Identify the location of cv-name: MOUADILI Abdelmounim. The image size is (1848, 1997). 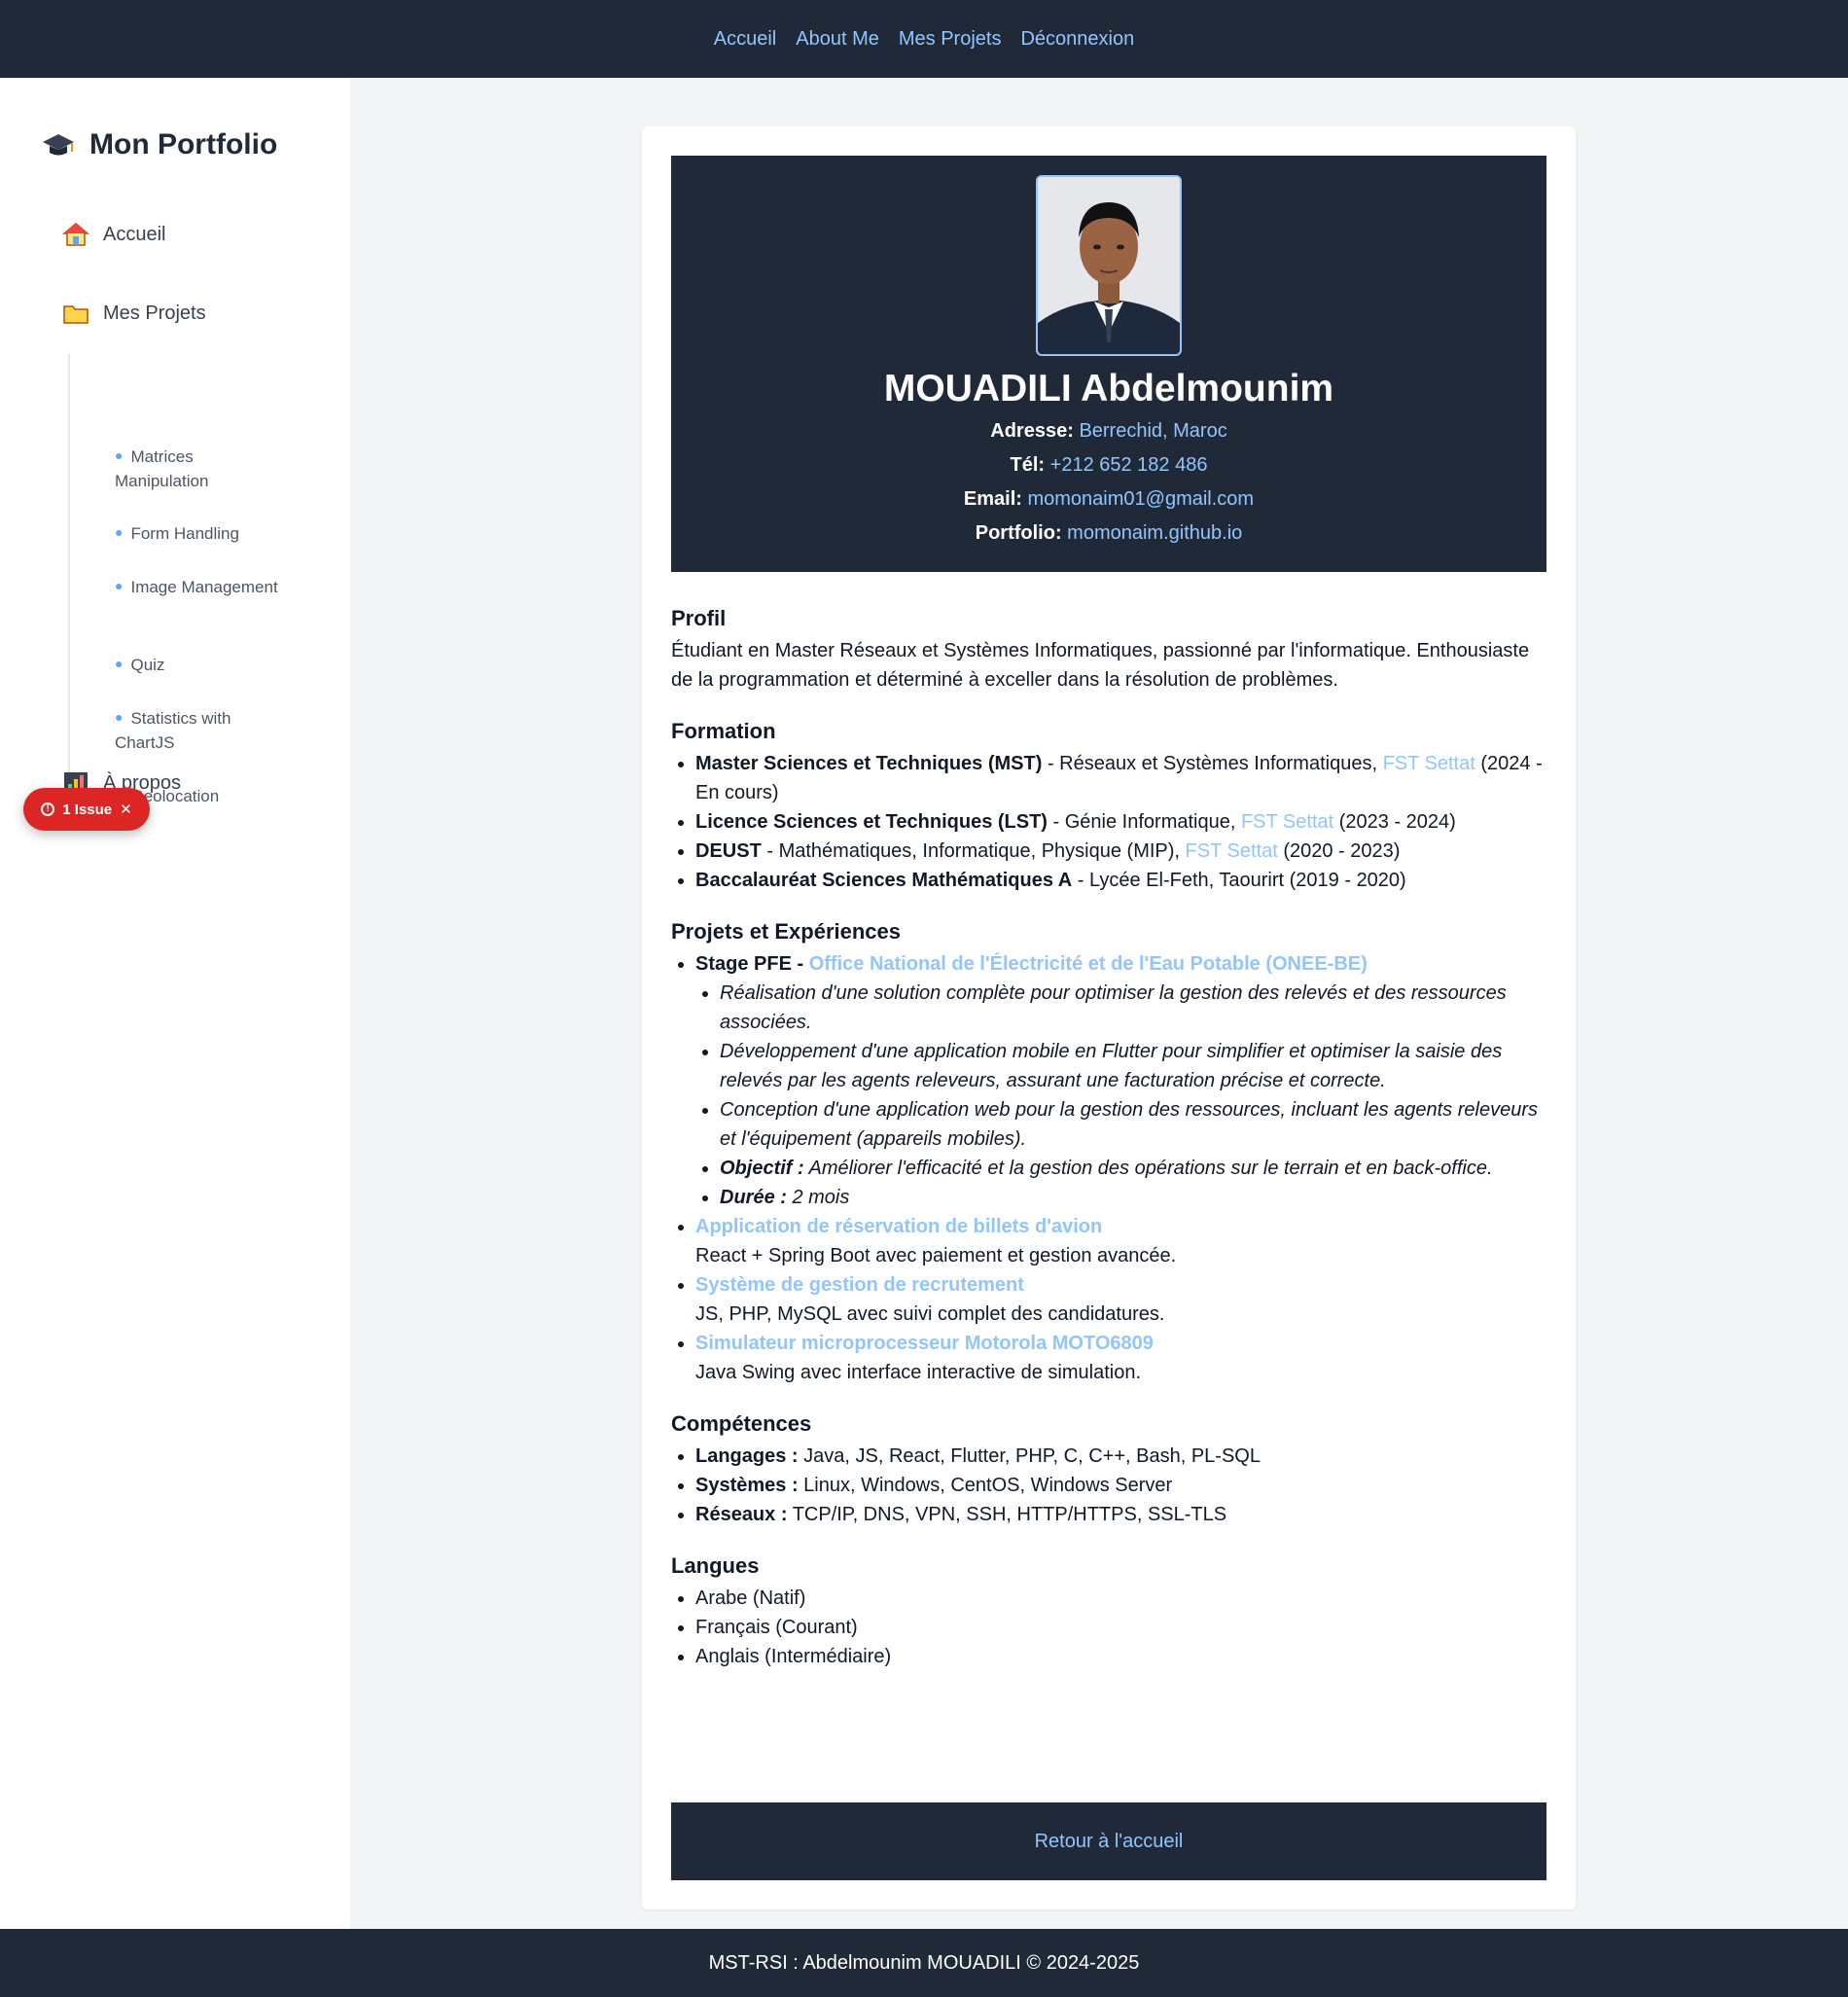
(1108, 389).